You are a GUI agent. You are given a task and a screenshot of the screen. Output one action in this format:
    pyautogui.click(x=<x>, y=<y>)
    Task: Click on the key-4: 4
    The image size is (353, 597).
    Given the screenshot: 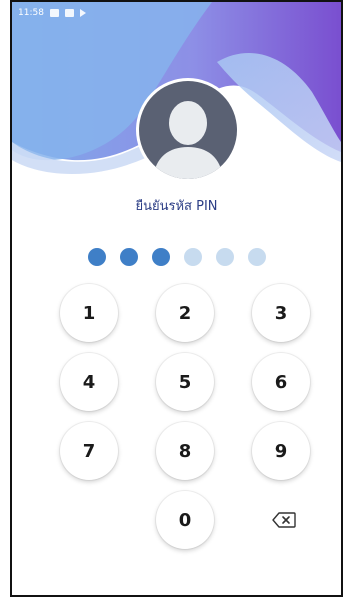 What is the action you would take?
    pyautogui.click(x=89, y=382)
    